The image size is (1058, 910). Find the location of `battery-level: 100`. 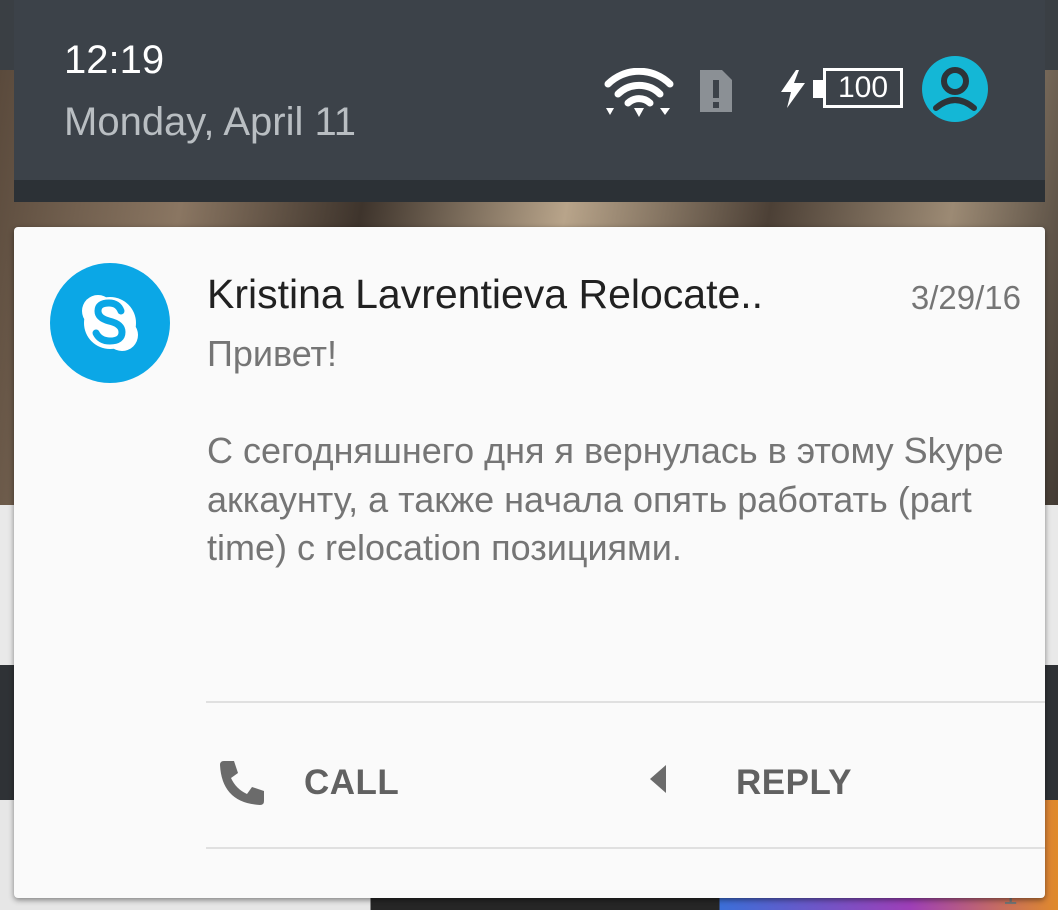

battery-level: 100 is located at coordinates (863, 88).